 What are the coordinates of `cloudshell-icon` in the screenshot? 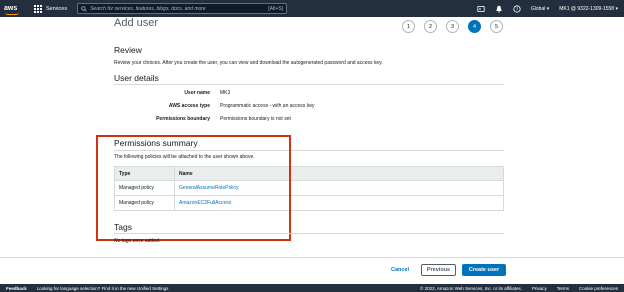 It's located at (481, 9).